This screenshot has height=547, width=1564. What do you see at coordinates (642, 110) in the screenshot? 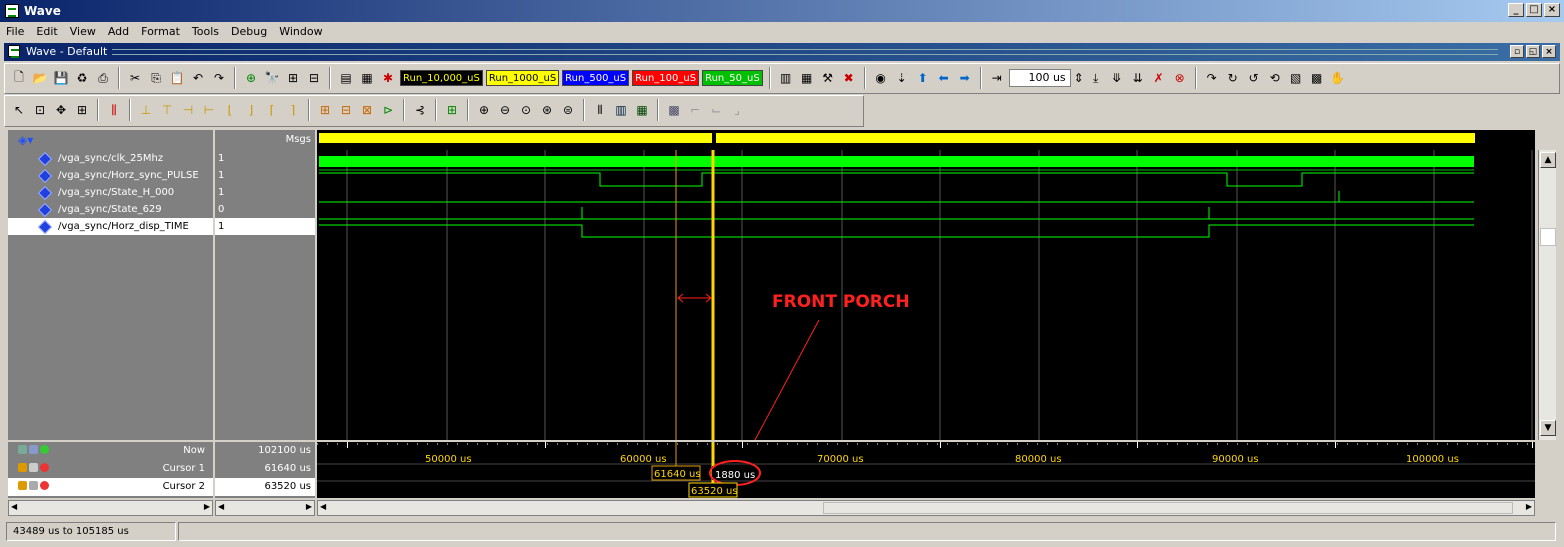
I see `expanded-time-icon: ▦` at bounding box center [642, 110].